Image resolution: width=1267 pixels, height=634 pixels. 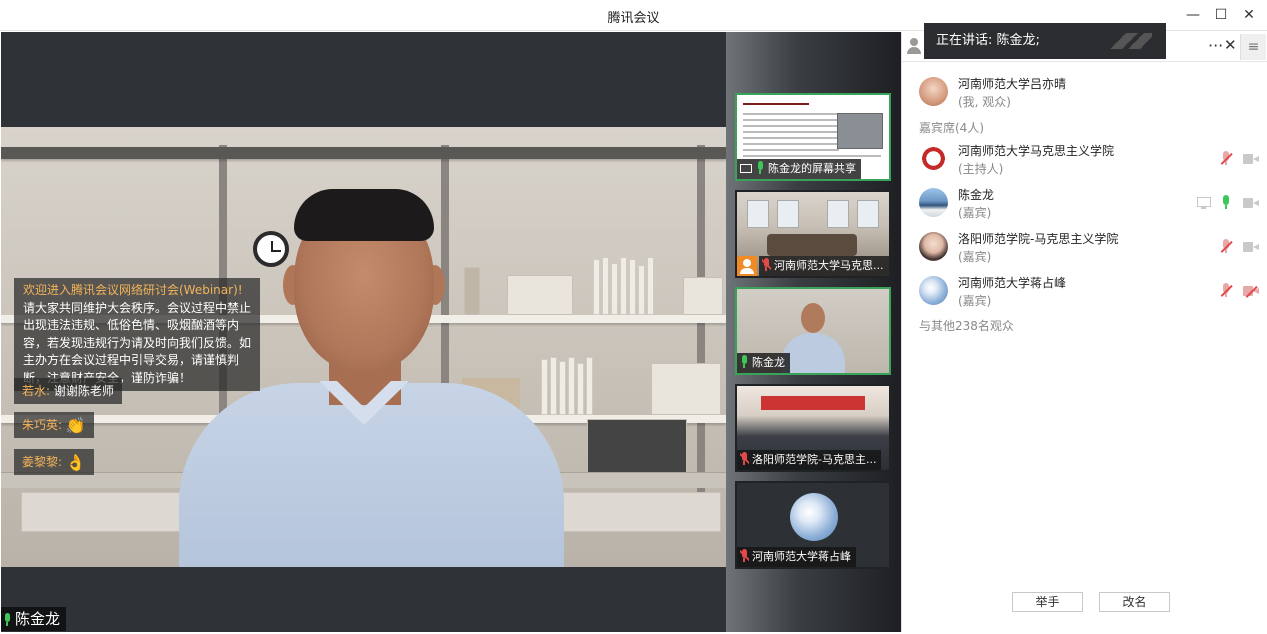 What do you see at coordinates (1084, 247) in the screenshot?
I see `member-row: 洛阳师范学院-马克思主义学院 (嘉宾)` at bounding box center [1084, 247].